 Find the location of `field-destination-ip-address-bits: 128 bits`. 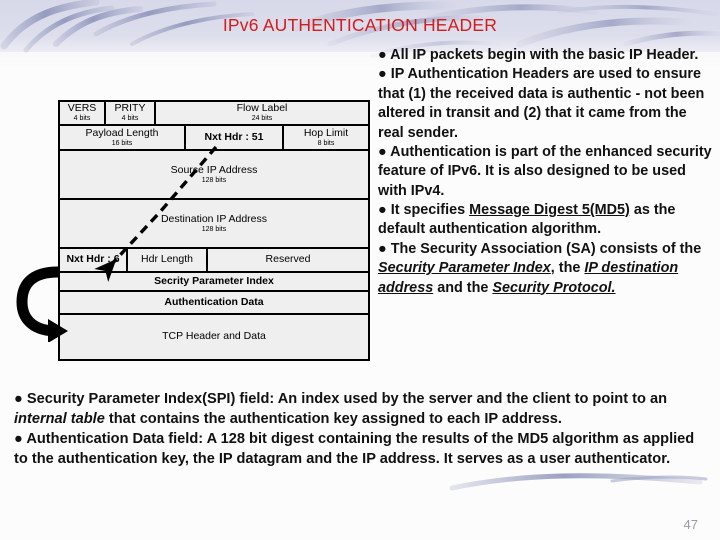

field-destination-ip-address-bits: 128 bits is located at coordinates (214, 229).